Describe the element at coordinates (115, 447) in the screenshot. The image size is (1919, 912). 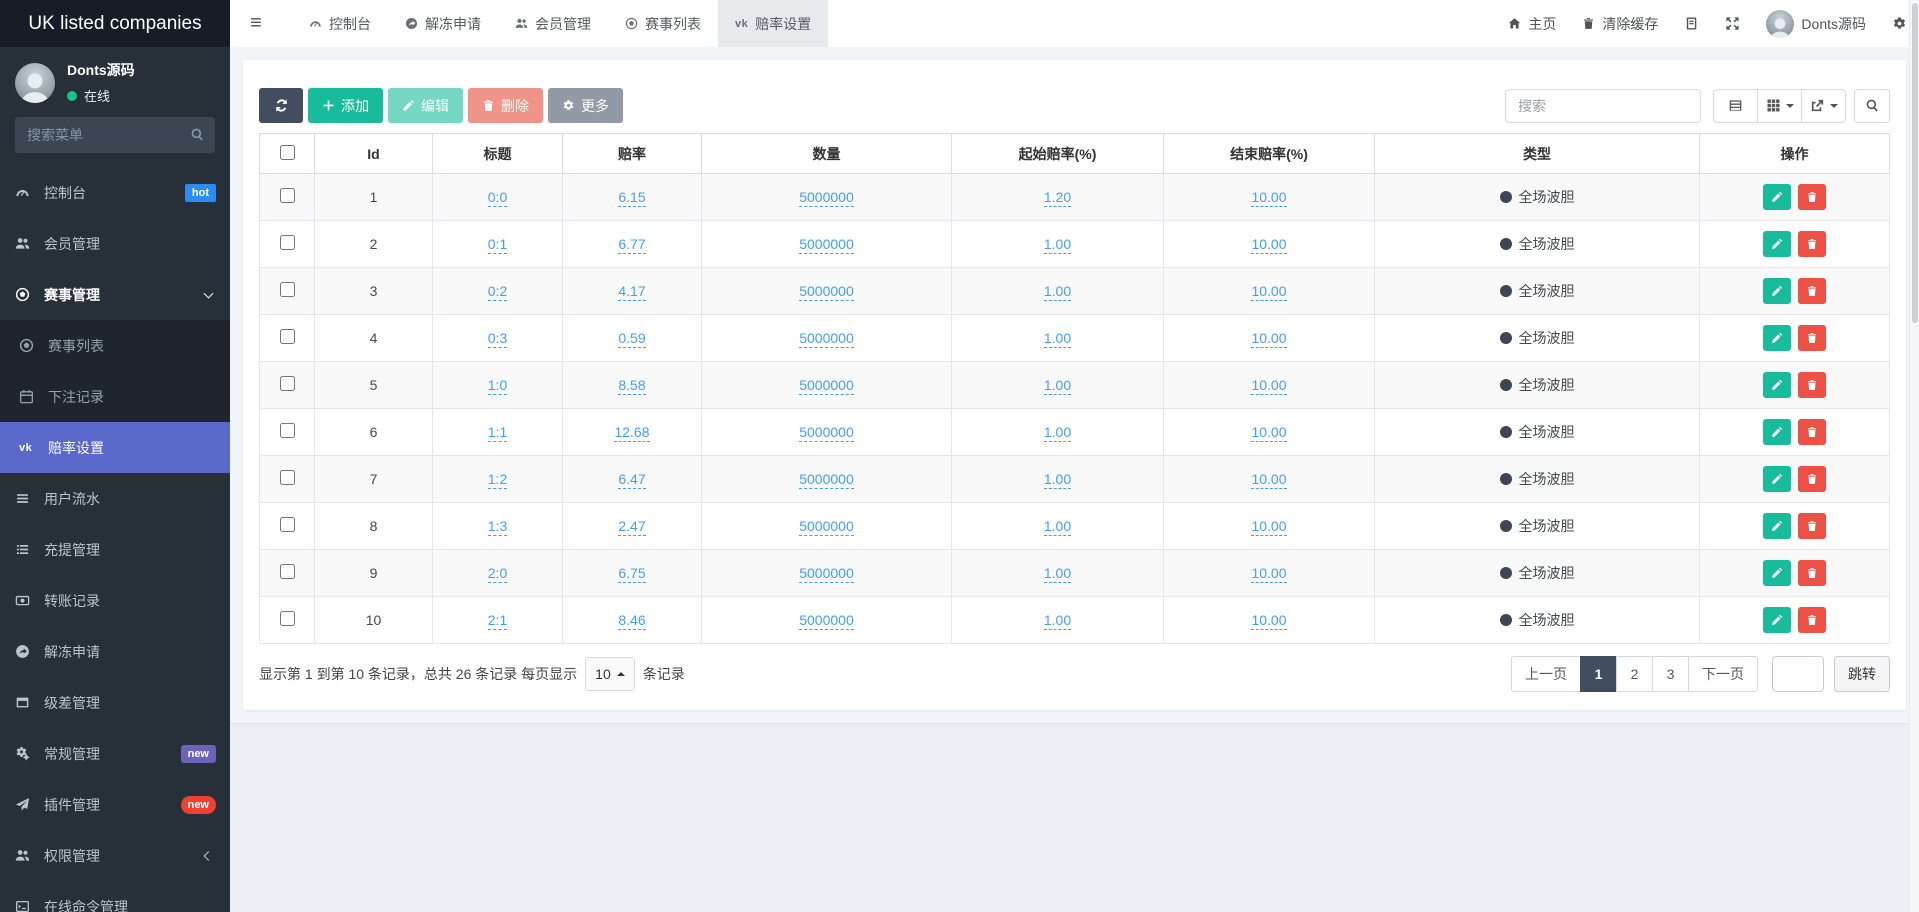
I see `sidebar-item-odds-settings: vk 赔率设置` at that location.